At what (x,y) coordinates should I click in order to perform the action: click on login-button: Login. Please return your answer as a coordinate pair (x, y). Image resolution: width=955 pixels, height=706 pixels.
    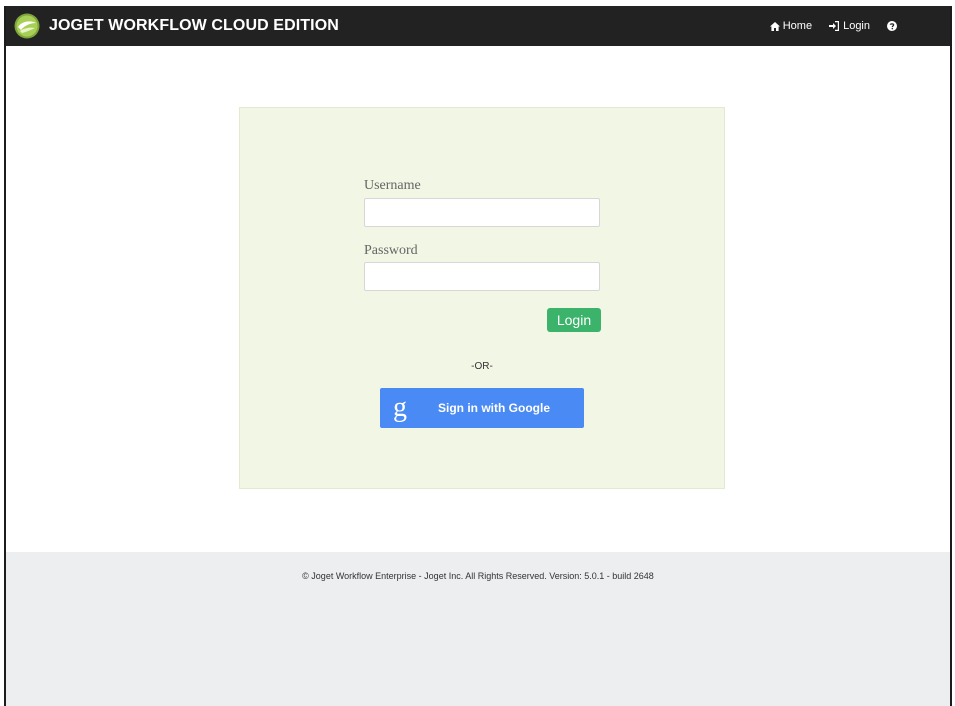
    Looking at the image, I should click on (574, 320).